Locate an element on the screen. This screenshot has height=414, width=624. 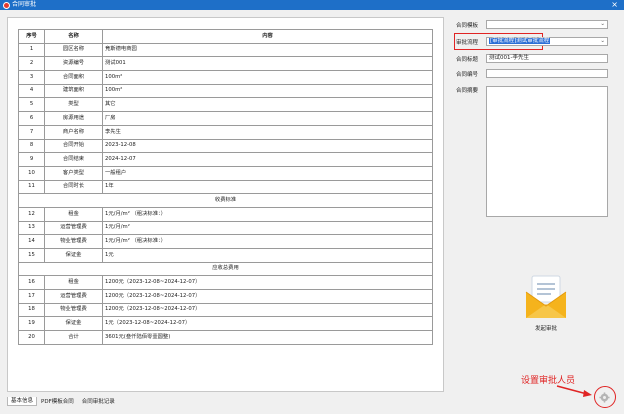
number-input is located at coordinates (547, 73).